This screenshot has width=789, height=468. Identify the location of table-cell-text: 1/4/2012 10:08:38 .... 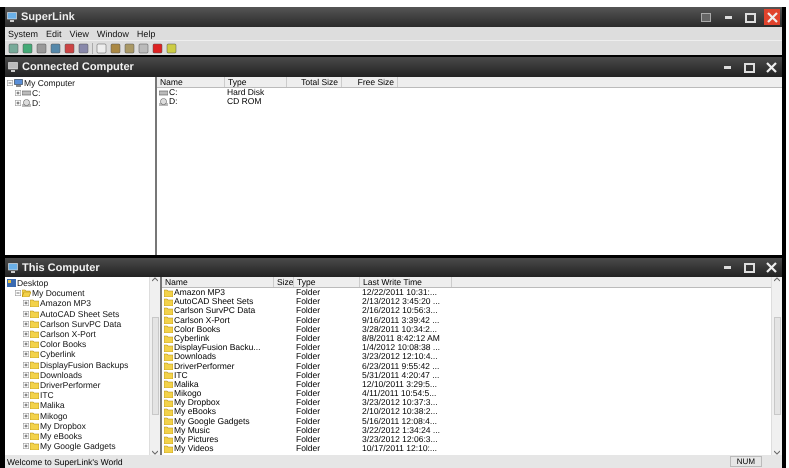
(401, 347).